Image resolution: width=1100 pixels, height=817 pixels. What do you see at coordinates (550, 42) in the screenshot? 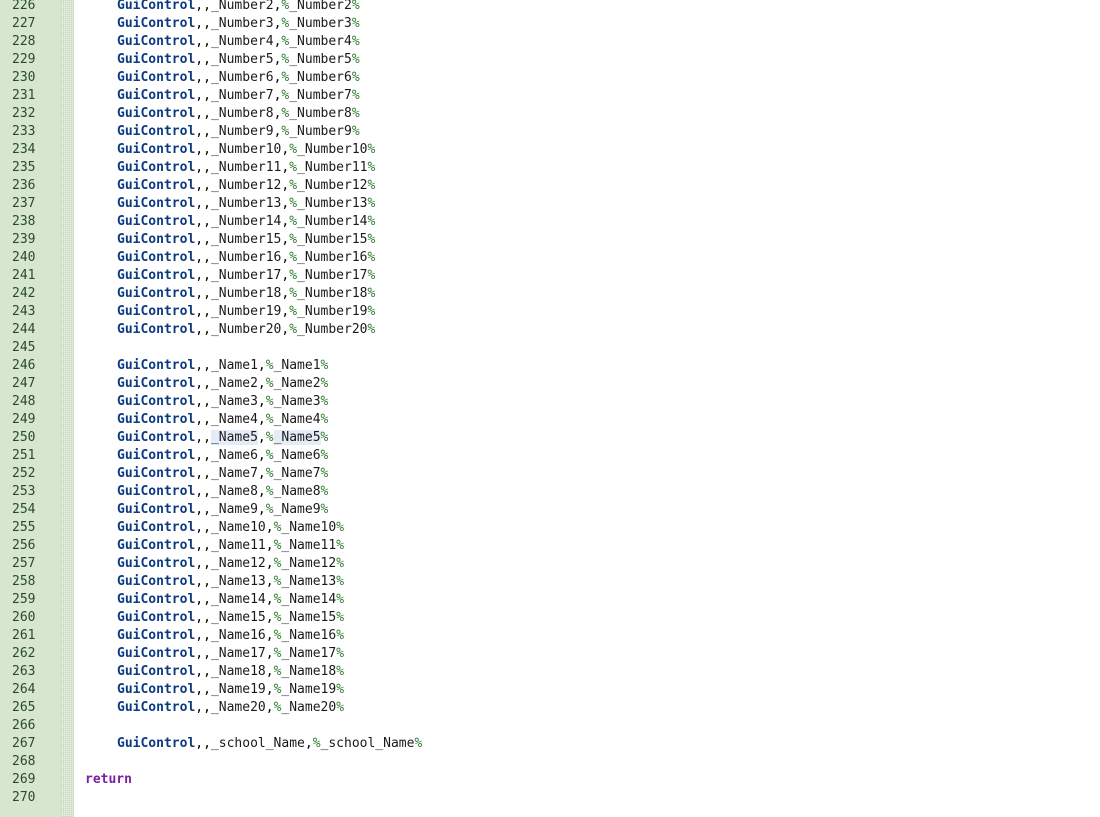
I see `code-line: 228 GuiControl,,_Number4,%_Number4%` at bounding box center [550, 42].